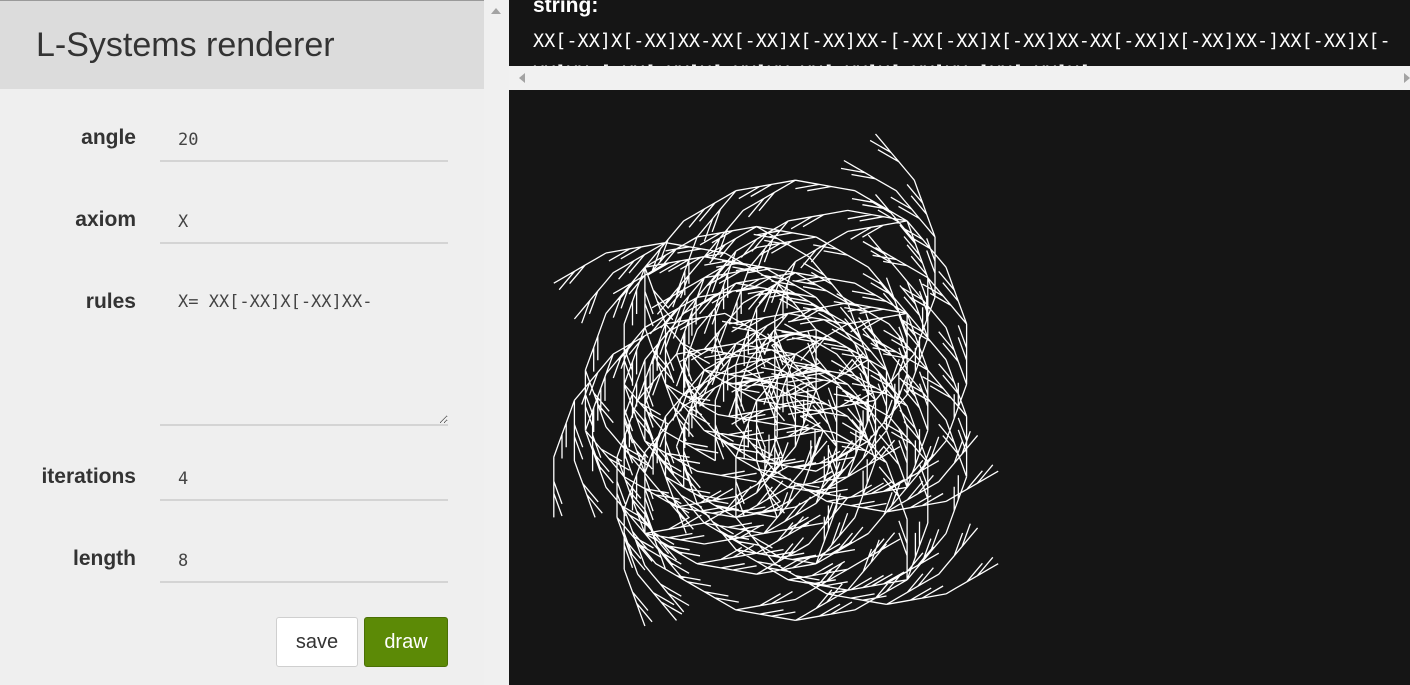 Image resolution: width=1410 pixels, height=685 pixels. Describe the element at coordinates (496, 11) in the screenshot. I see `scroll-up-arrow-icon` at that location.